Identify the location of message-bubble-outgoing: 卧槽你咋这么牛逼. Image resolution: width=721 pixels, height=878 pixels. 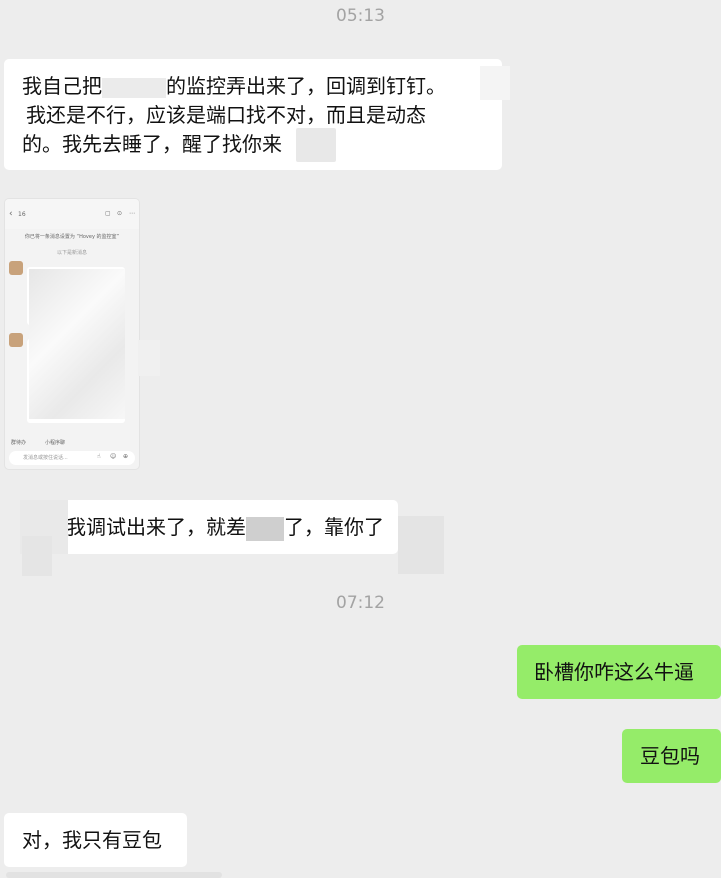
(619, 672).